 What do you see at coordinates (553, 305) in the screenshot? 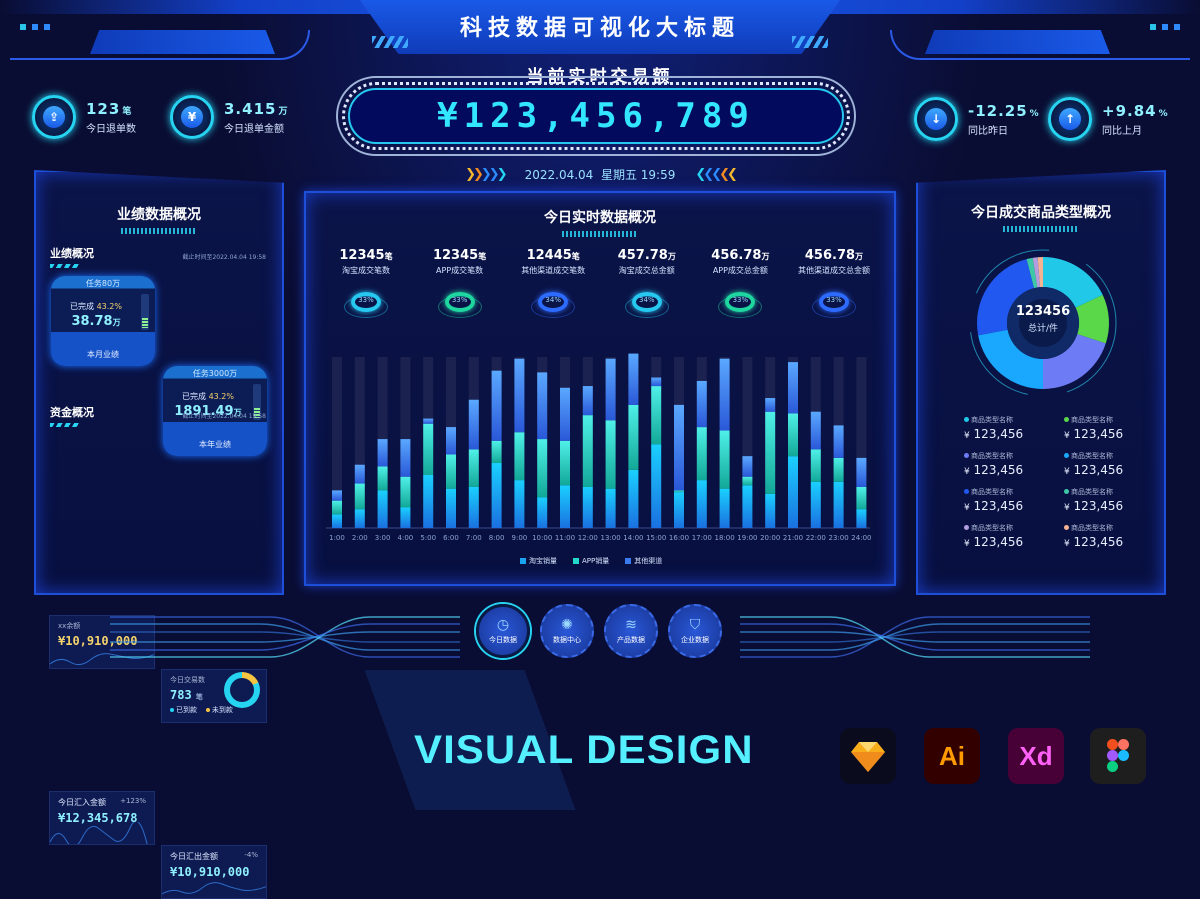
I see `stat-ring: 34%` at bounding box center [553, 305].